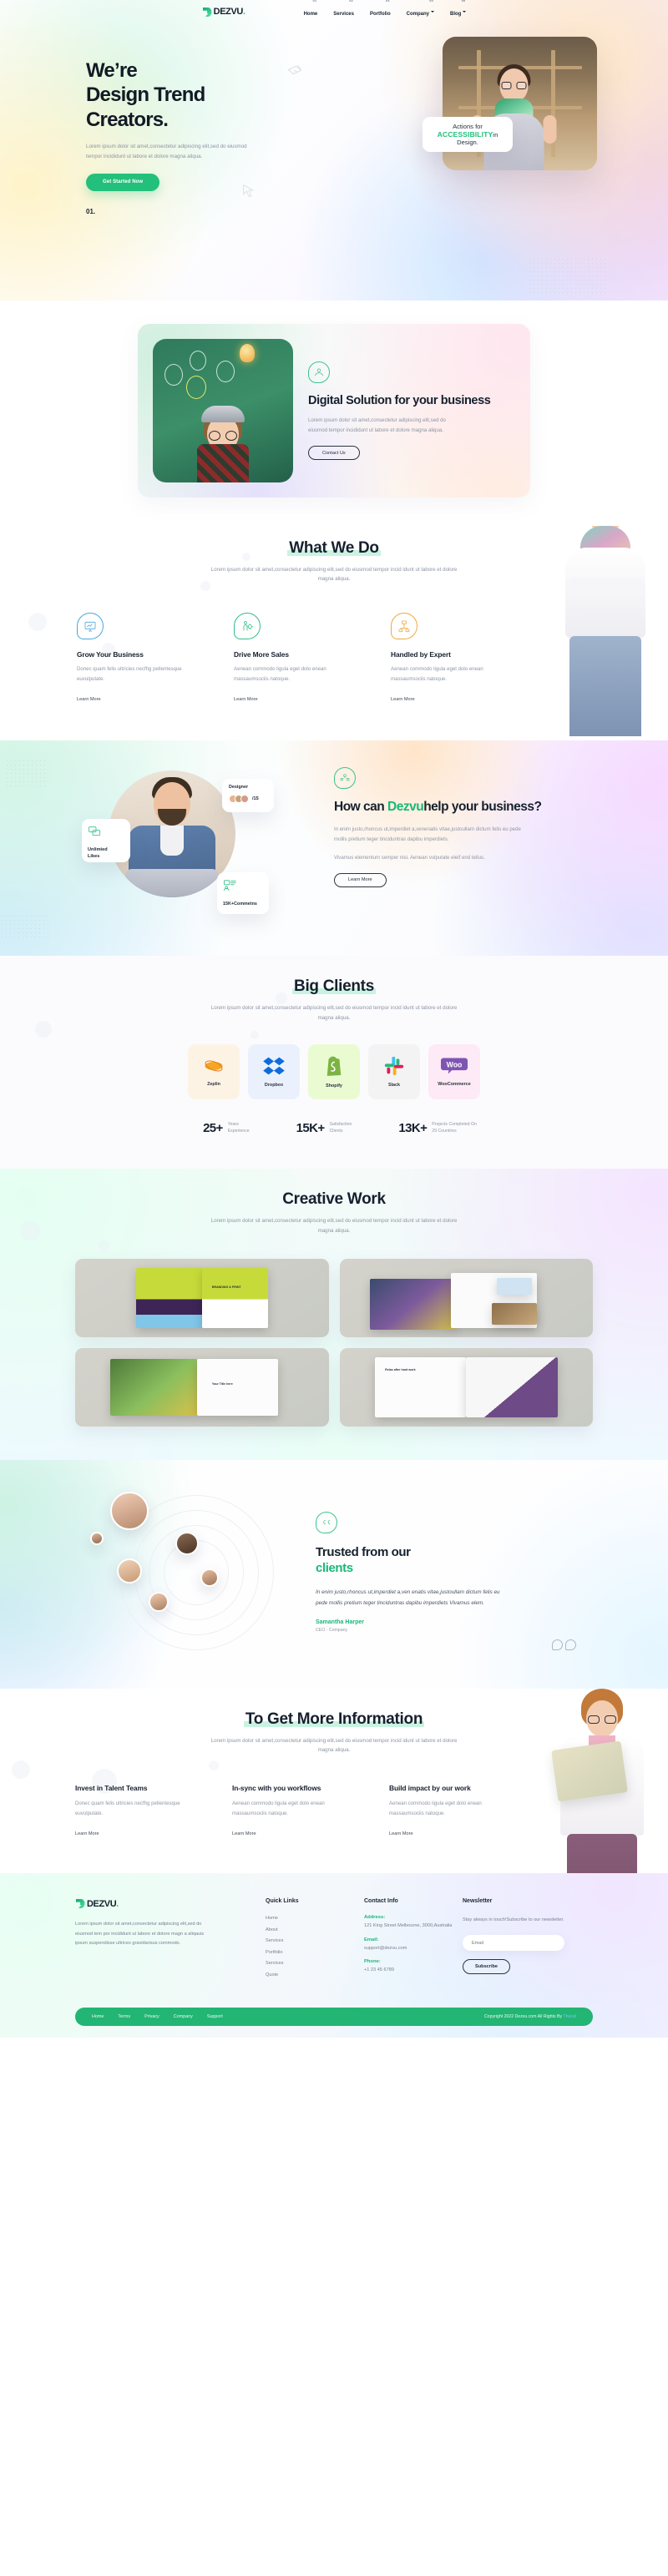 Image resolution: width=668 pixels, height=2576 pixels. Describe the element at coordinates (380, 9) in the screenshot. I see `nav-item-portfolio: 03 Portfolio` at that location.